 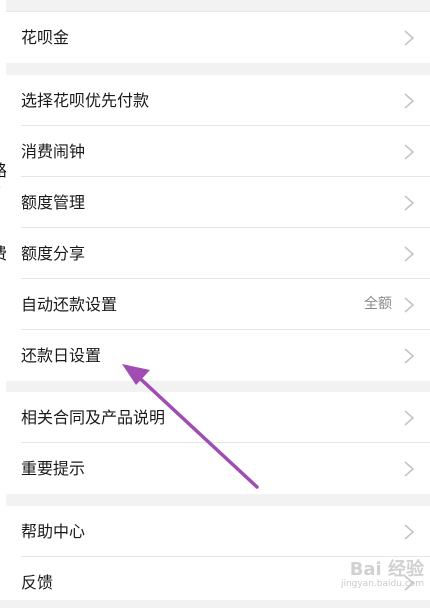 I want to click on list-item-label: 选择花呗优先付款, so click(x=85, y=100).